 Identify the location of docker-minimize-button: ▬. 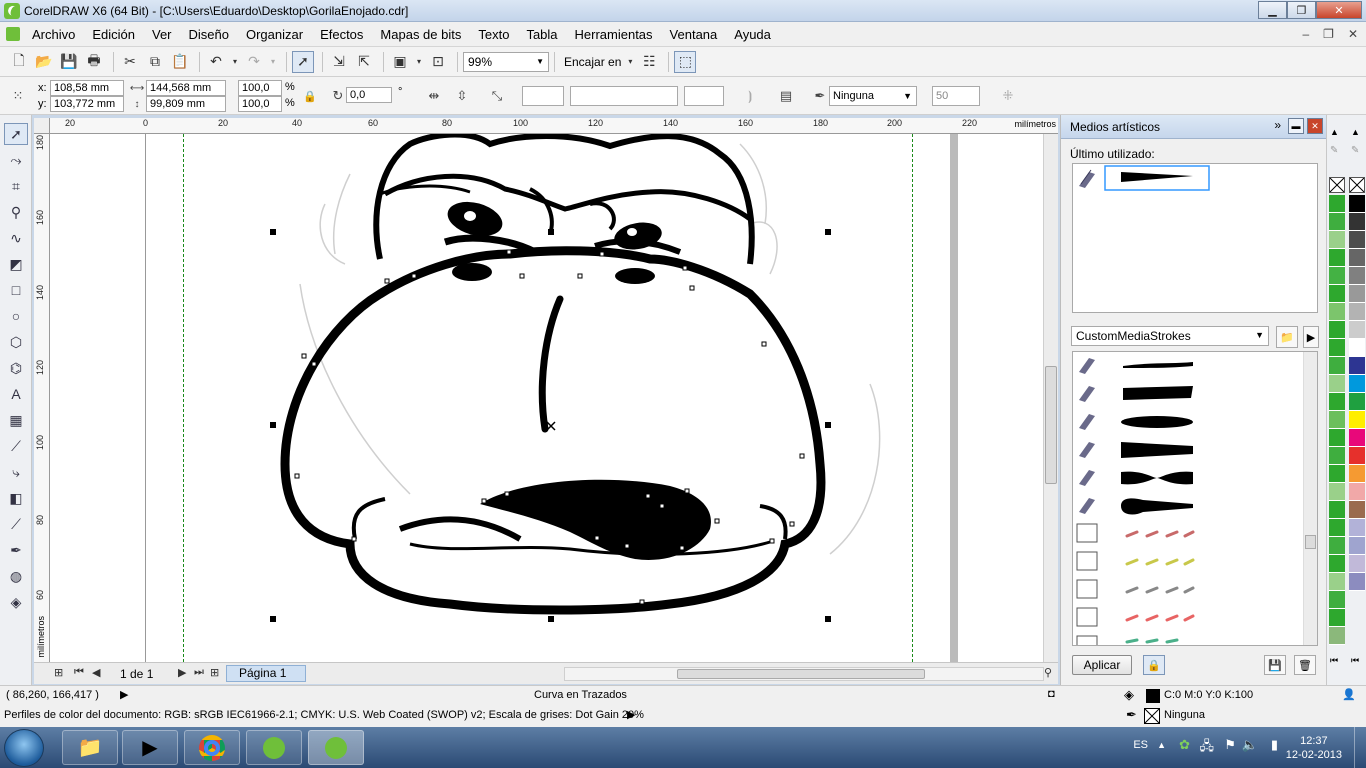
(1296, 126).